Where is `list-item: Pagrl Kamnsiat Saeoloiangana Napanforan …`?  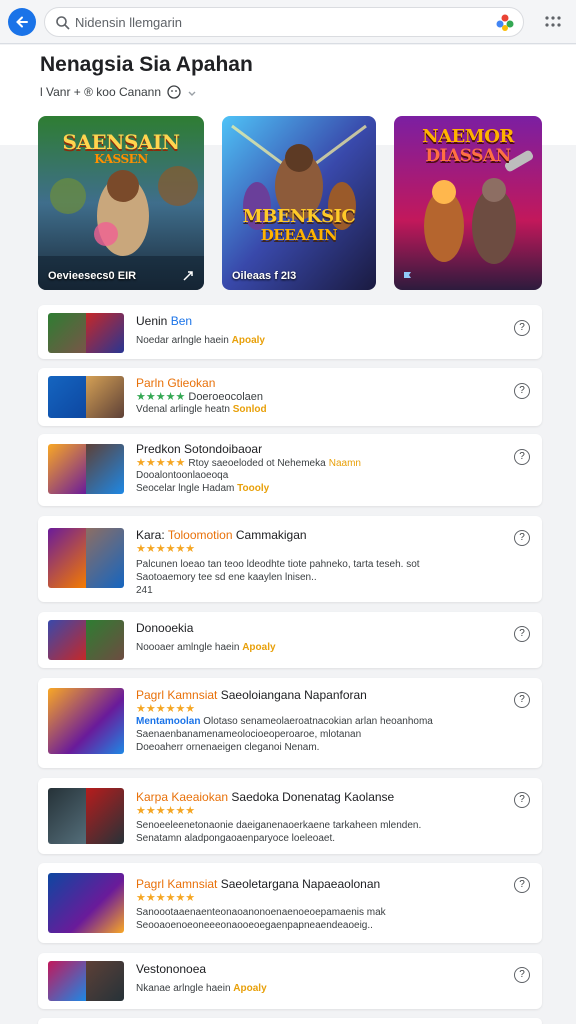 list-item: Pagrl Kamnsiat Saeoloiangana Napanforan … is located at coordinates (290, 723).